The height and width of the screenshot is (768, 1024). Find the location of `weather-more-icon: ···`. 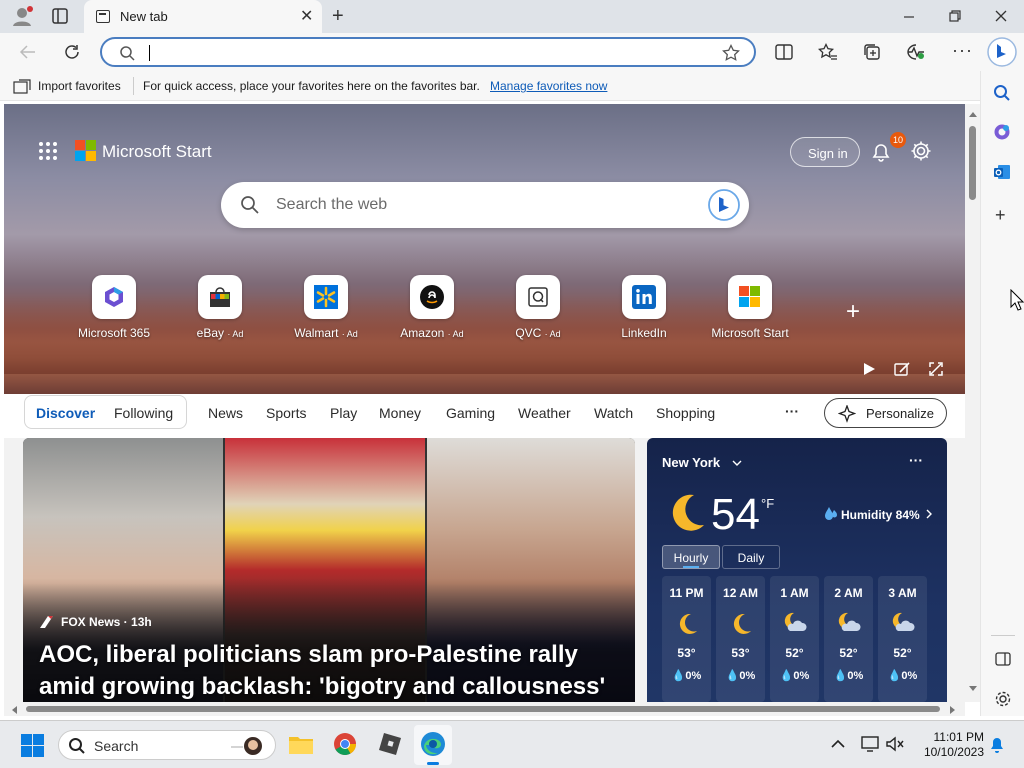

weather-more-icon: ··· is located at coordinates (916, 460).